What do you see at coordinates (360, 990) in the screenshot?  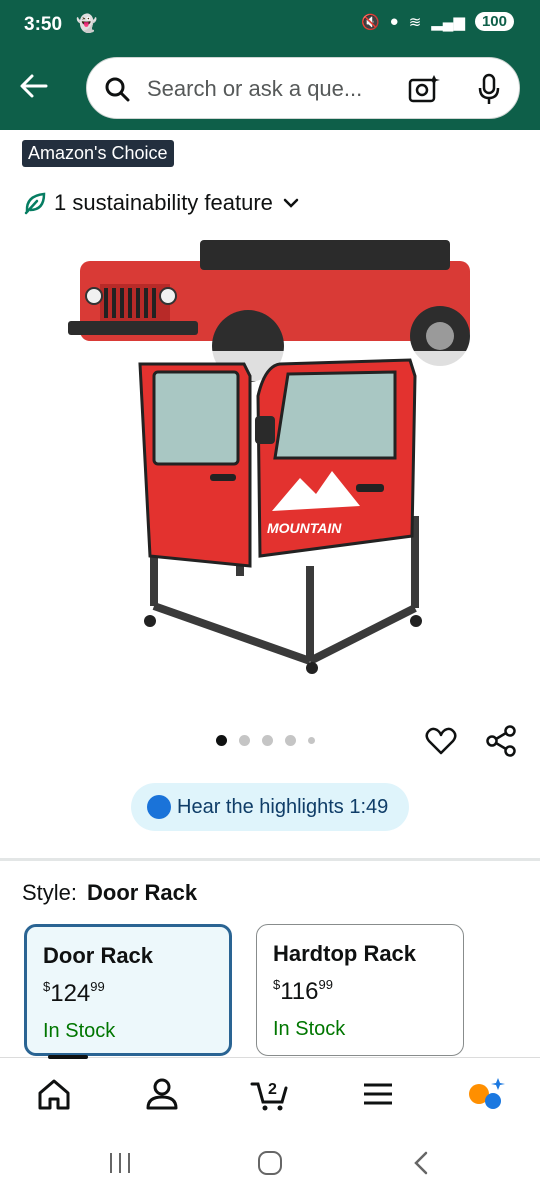 I see `style-option-hardtop-rack: Hardtop Rack $11699 In Stock` at bounding box center [360, 990].